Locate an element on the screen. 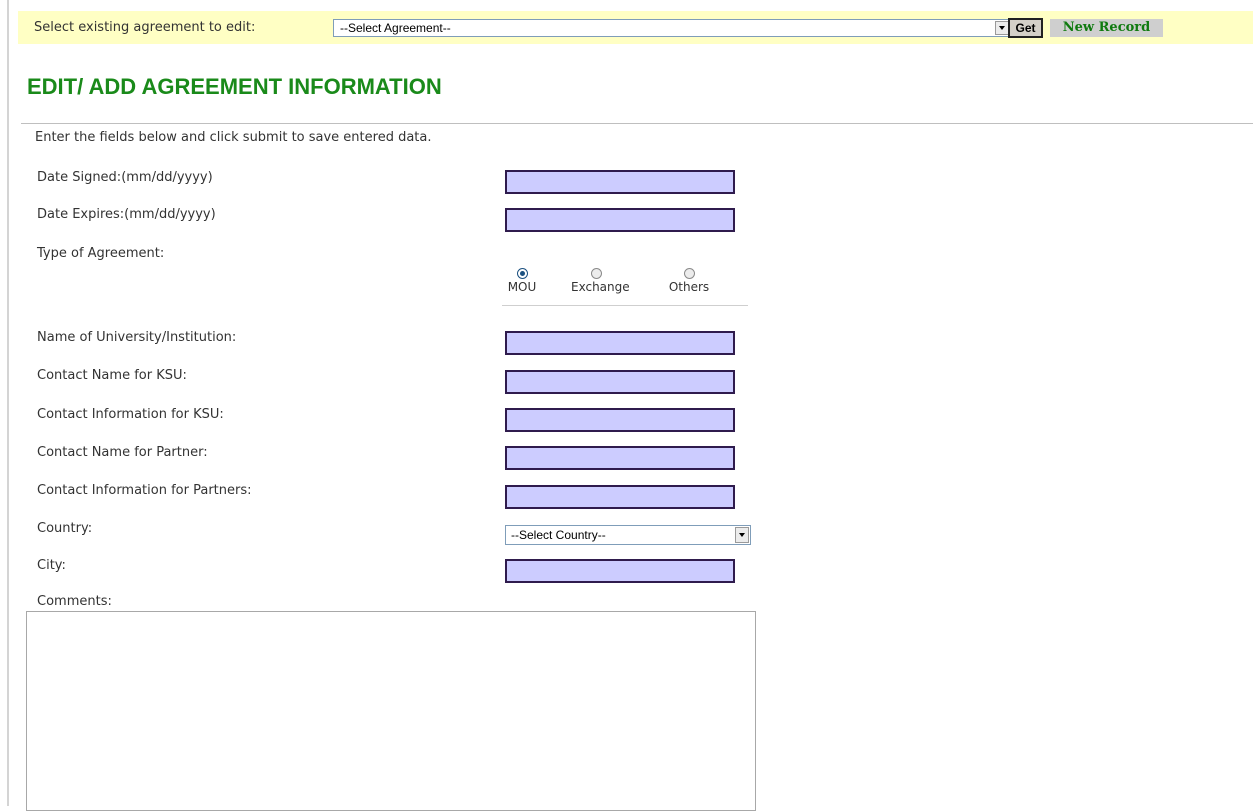 Image resolution: width=1253 pixels, height=811 pixels. university-label: Name of University/Institution: is located at coordinates (137, 337).